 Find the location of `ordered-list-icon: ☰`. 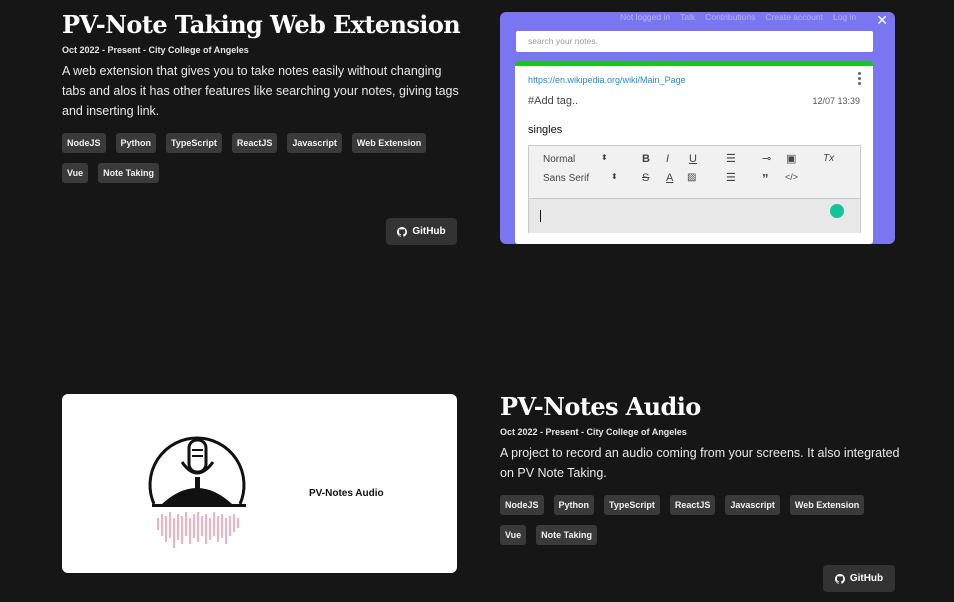

ordered-list-icon: ☰ is located at coordinates (731, 159).